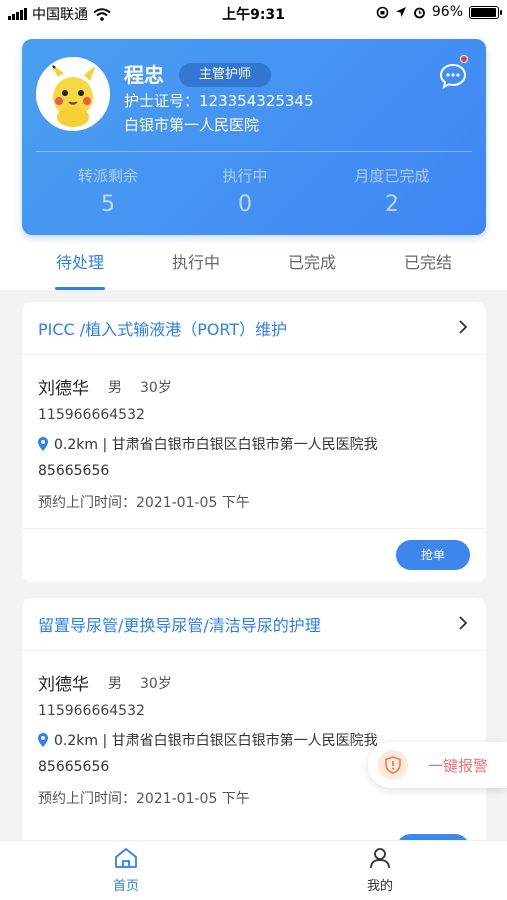  I want to click on avatar, so click(73, 94).